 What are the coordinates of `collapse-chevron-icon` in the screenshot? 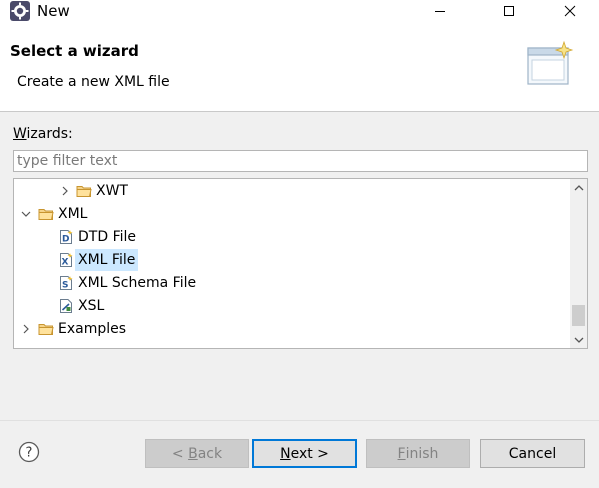 It's located at (26, 214).